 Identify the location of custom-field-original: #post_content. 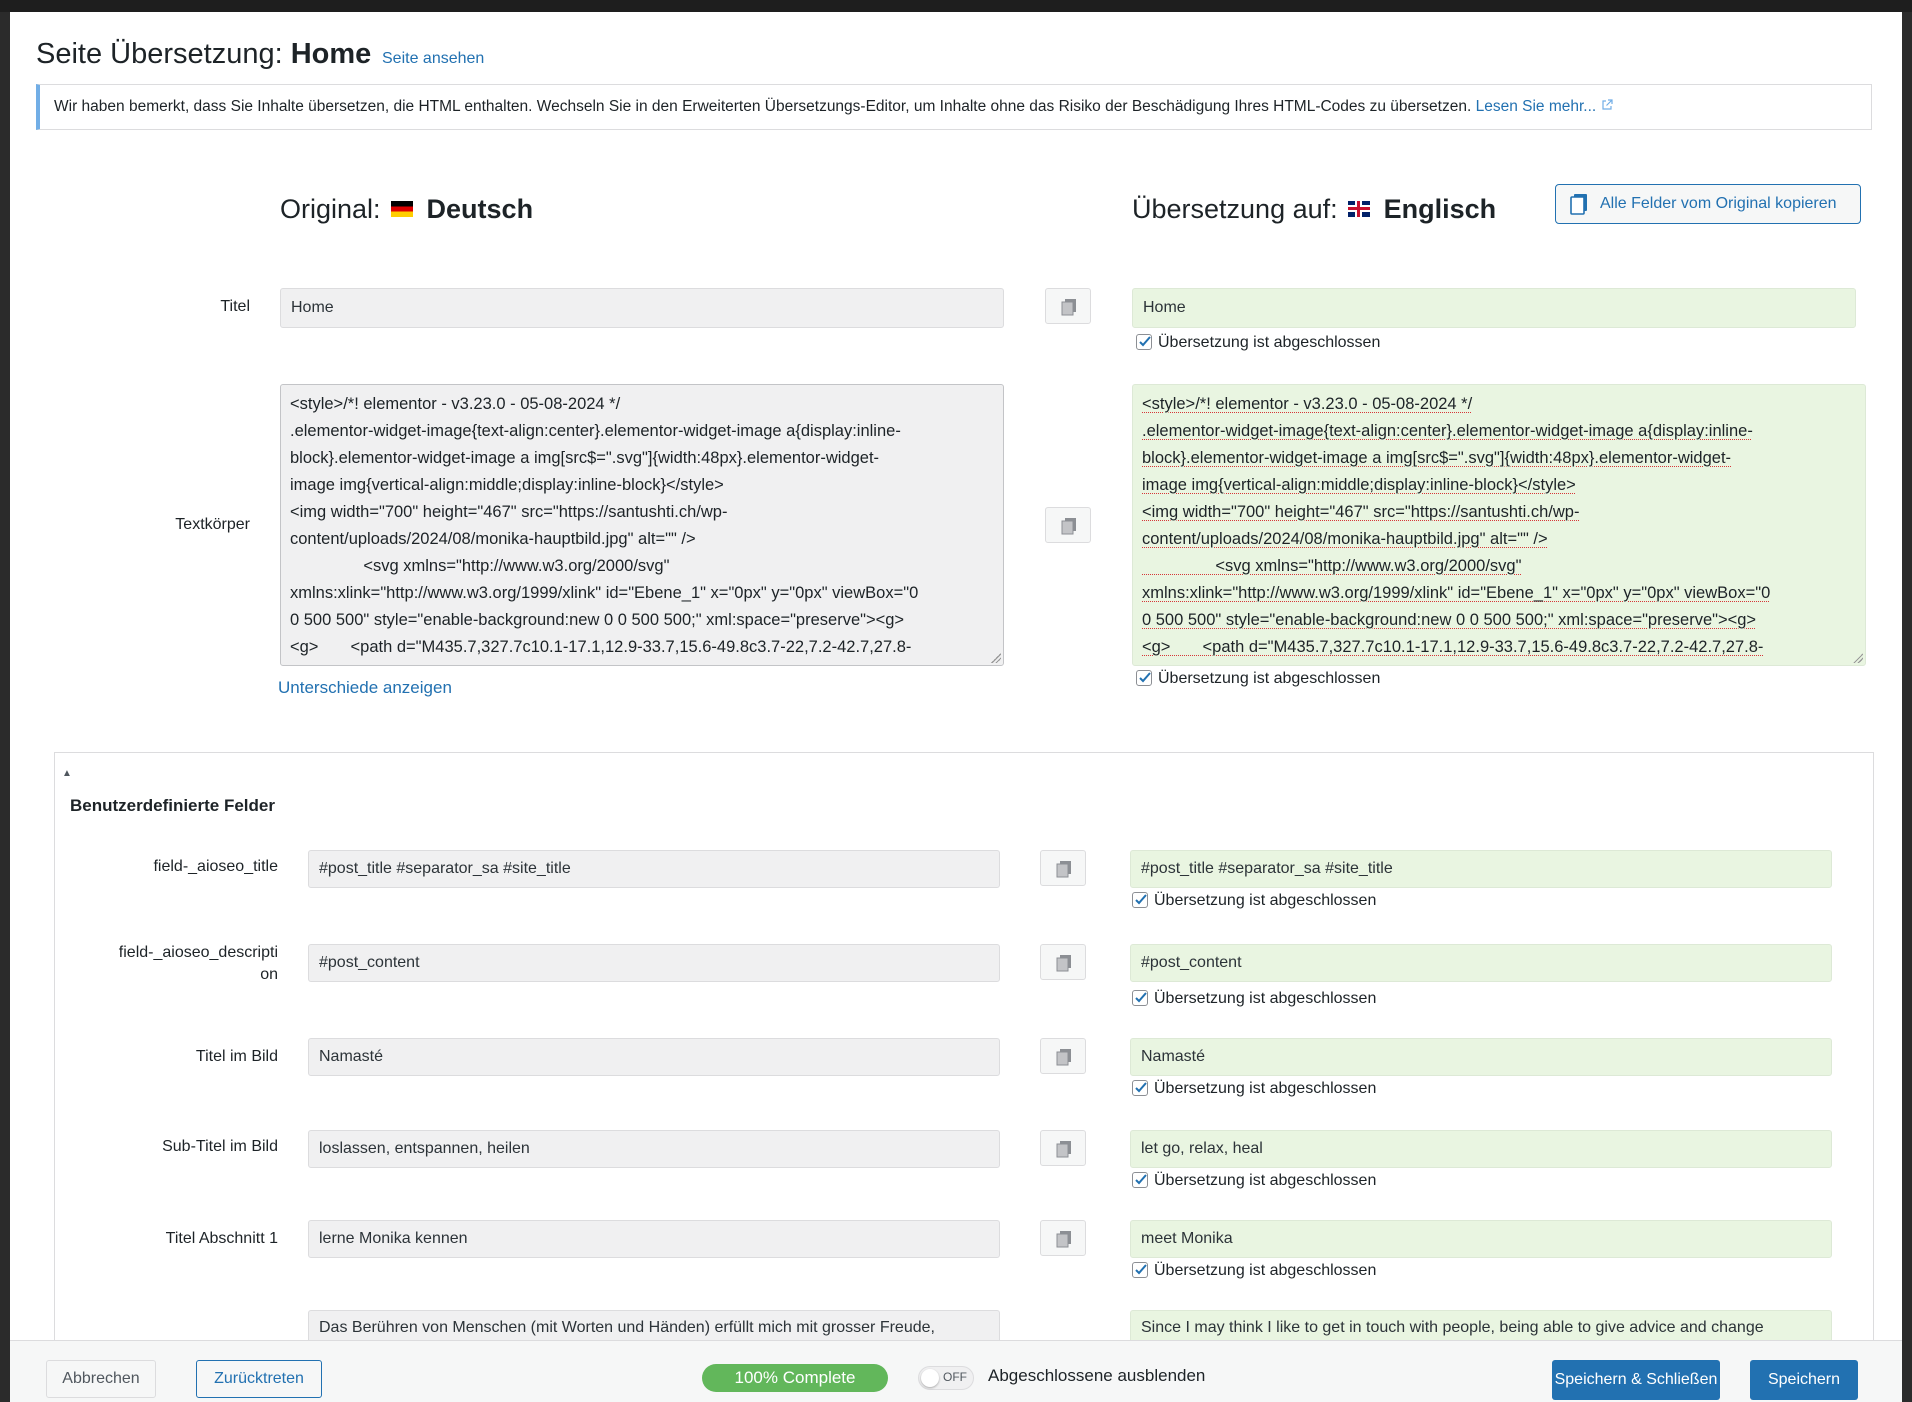
(654, 963).